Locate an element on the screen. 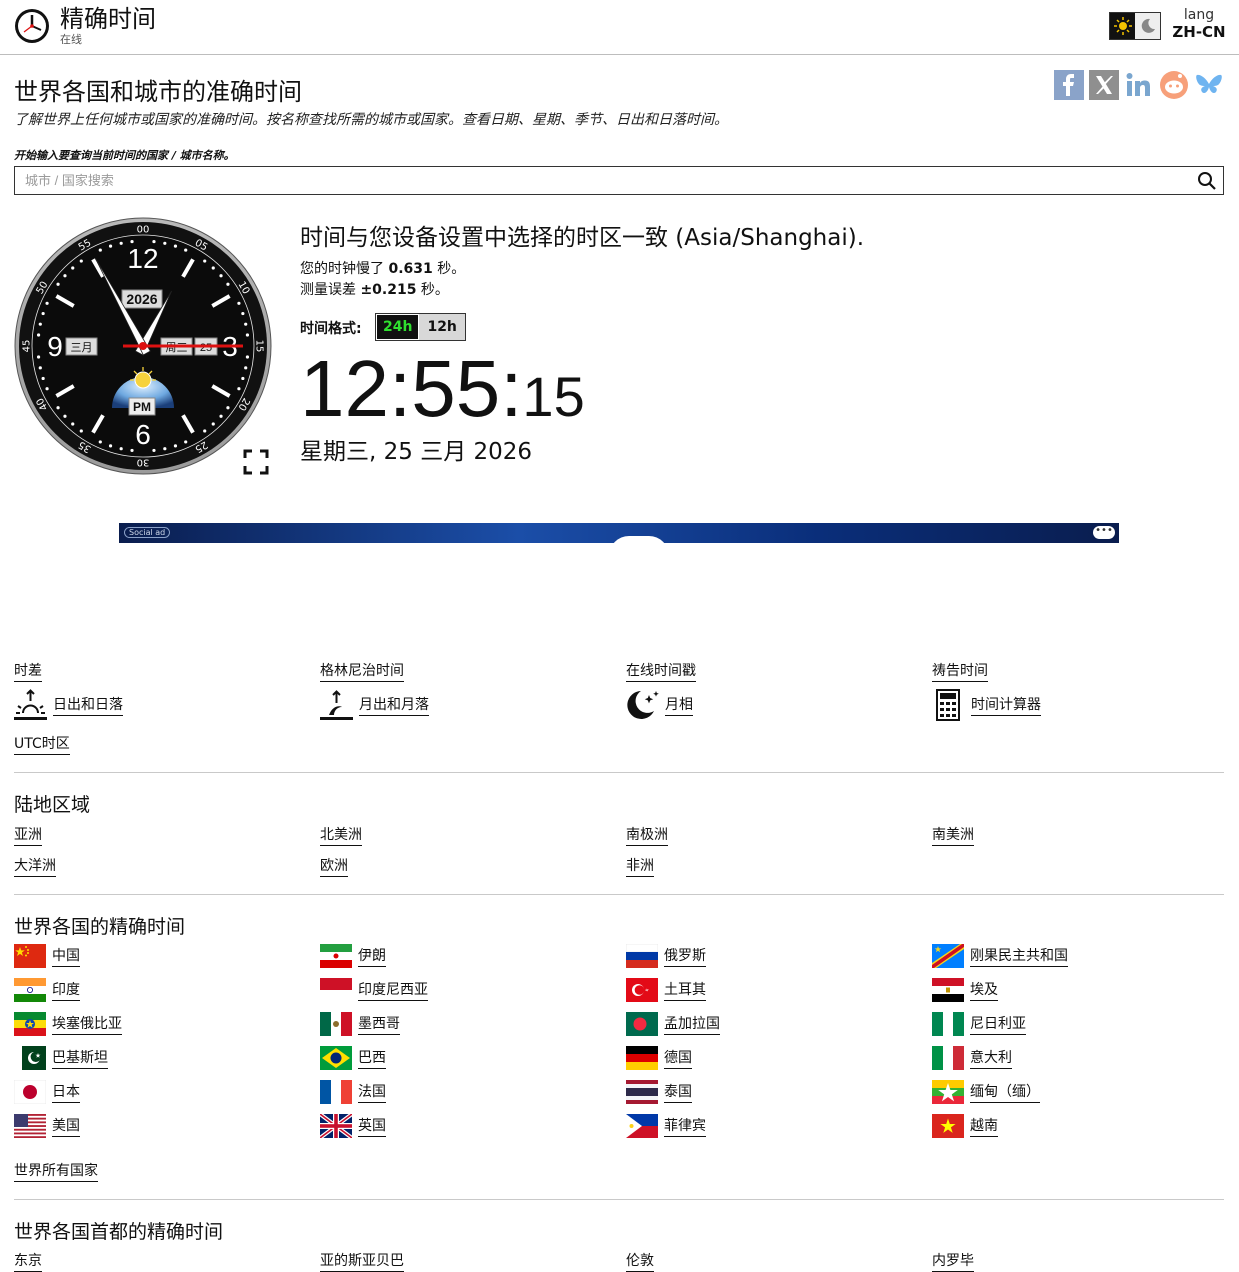 The image size is (1239, 1272). country-label: 刚果民主共和国 is located at coordinates (1019, 956).